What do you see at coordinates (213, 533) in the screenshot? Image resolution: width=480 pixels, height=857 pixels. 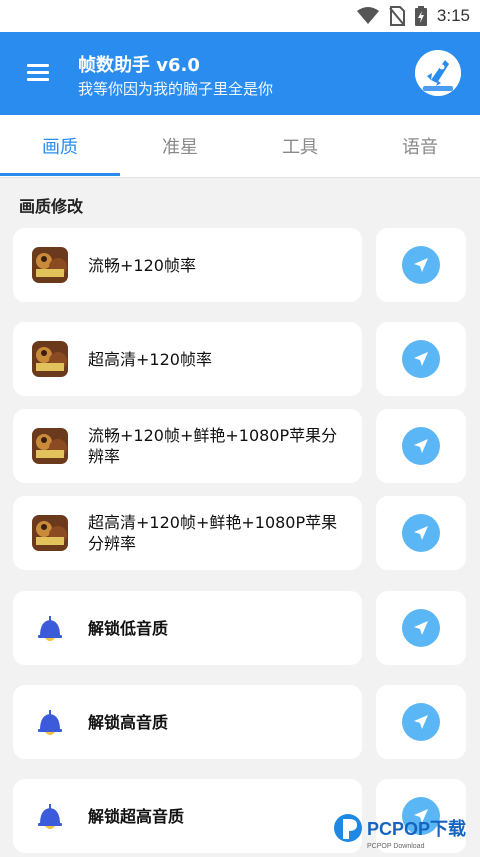 I see `row-label: 超高清+120帧+鲜艳+1080P苹果分辨率` at bounding box center [213, 533].